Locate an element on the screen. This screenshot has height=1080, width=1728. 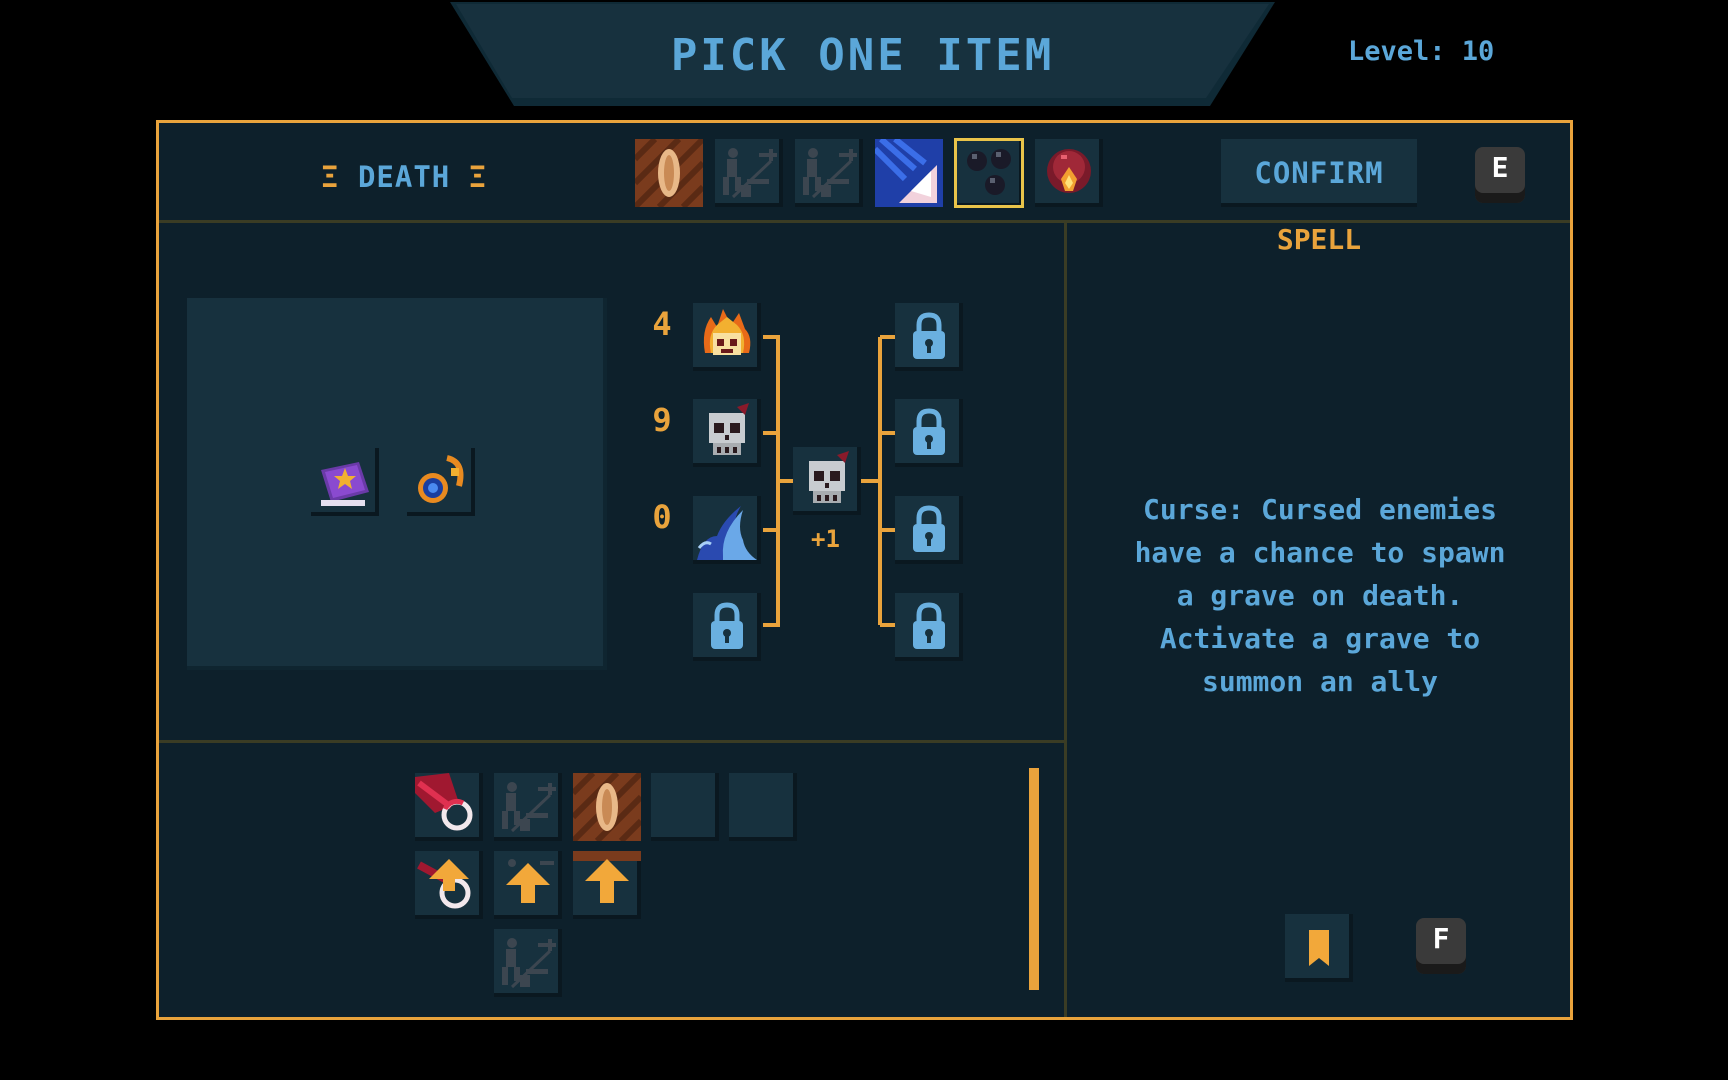
category-label: DEATH is located at coordinates (404, 177).